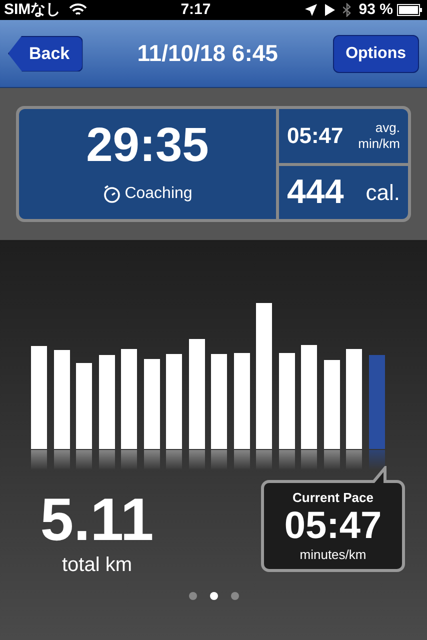  I want to click on pace-value: 05:47, so click(315, 136).